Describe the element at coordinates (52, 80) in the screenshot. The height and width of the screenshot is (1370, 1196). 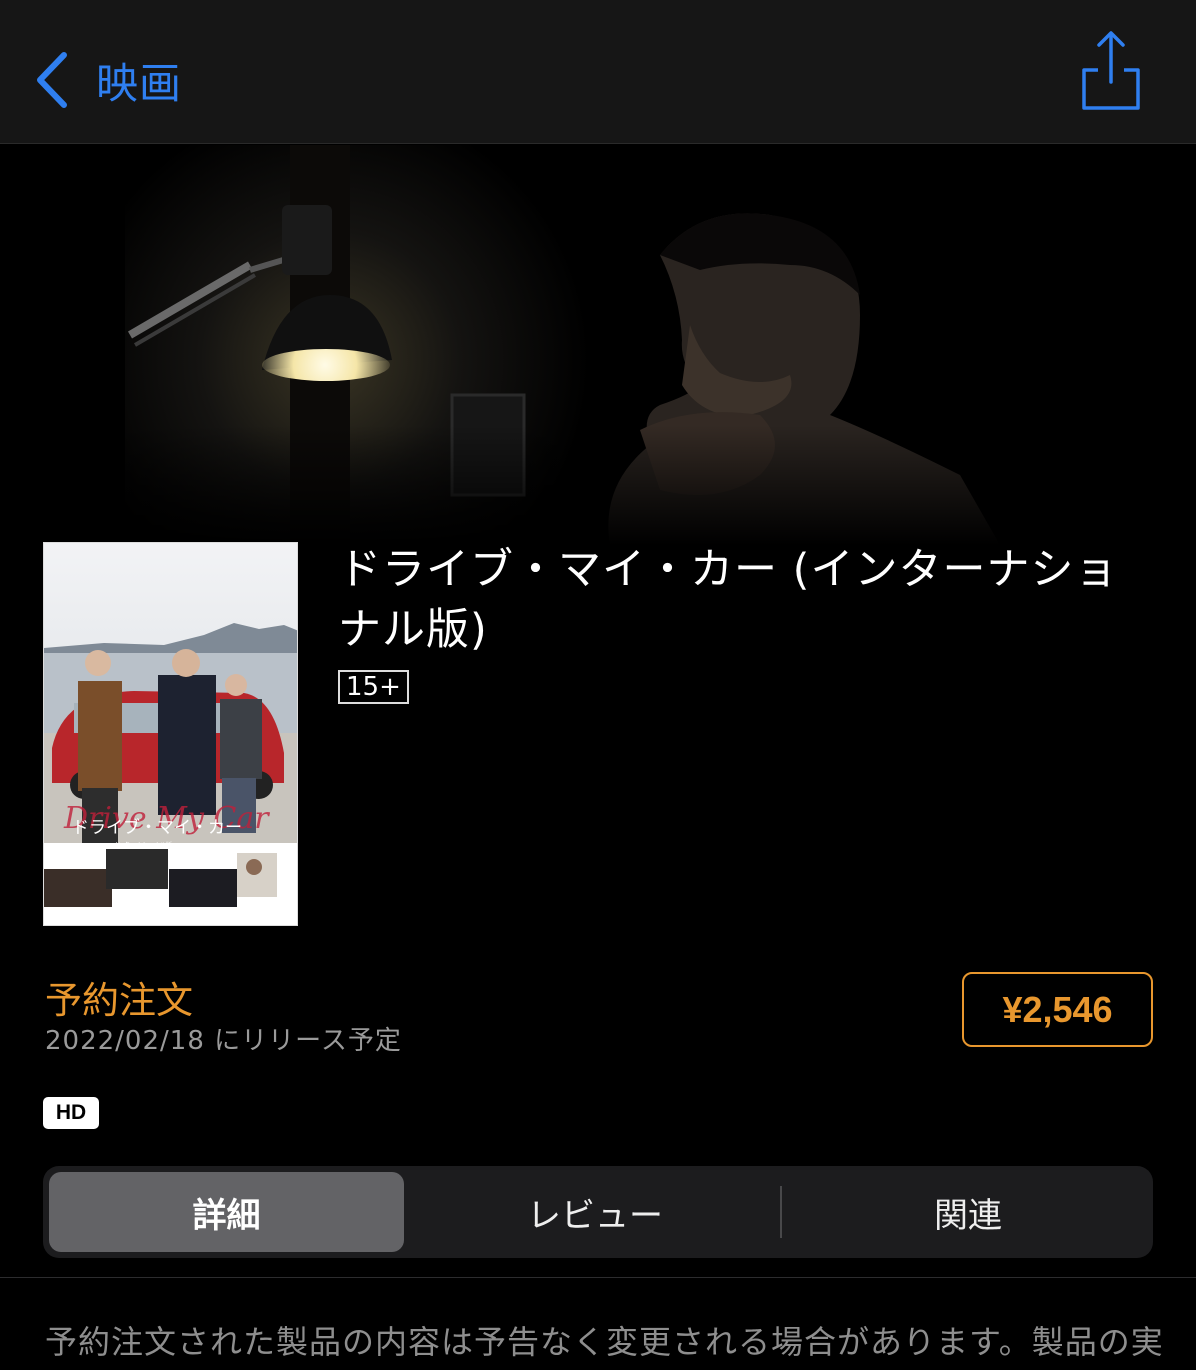
I see `chevron-left-icon` at that location.